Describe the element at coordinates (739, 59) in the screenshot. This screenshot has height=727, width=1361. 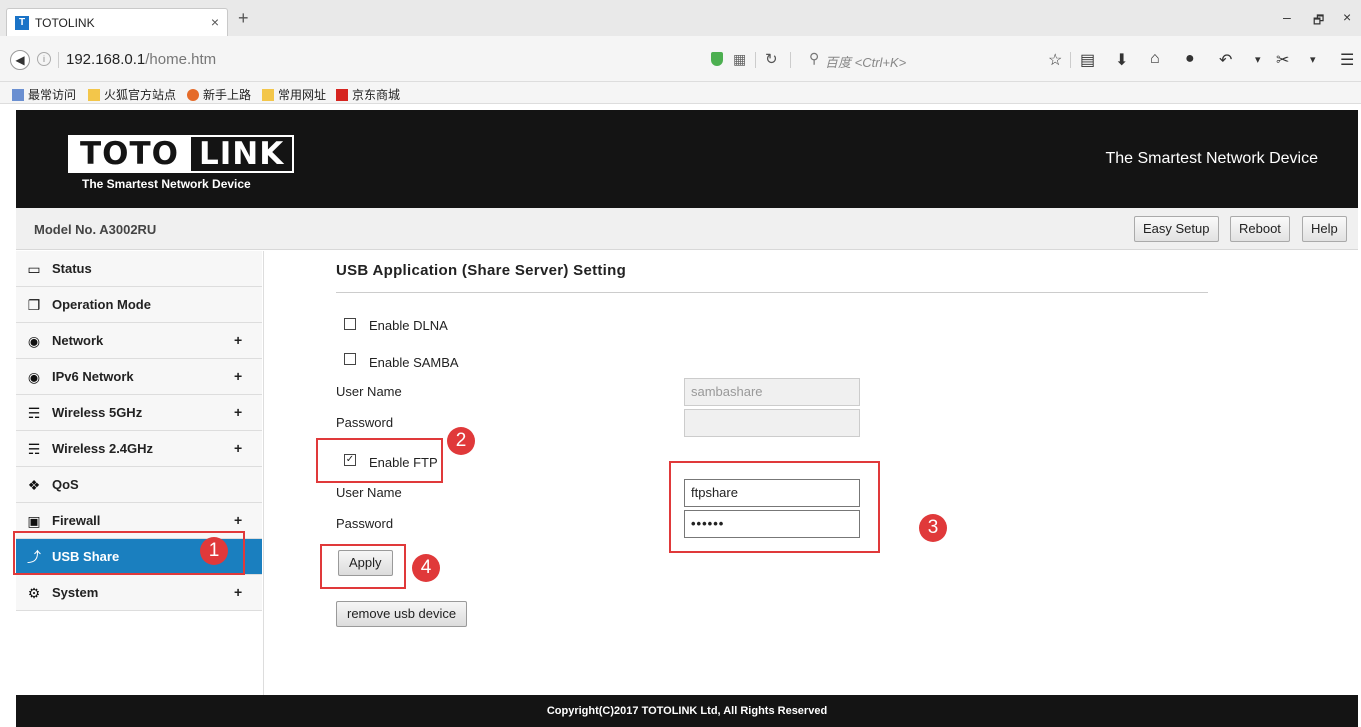
I see `qr-code-icon: ▦` at that location.